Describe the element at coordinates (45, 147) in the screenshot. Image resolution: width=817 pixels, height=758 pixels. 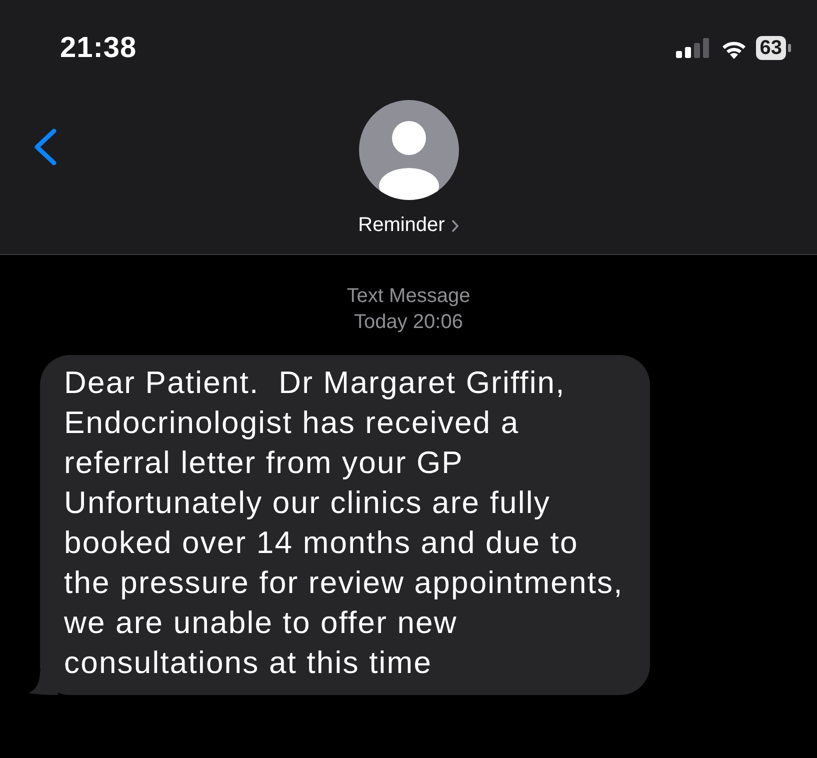
I see `back-icon` at that location.